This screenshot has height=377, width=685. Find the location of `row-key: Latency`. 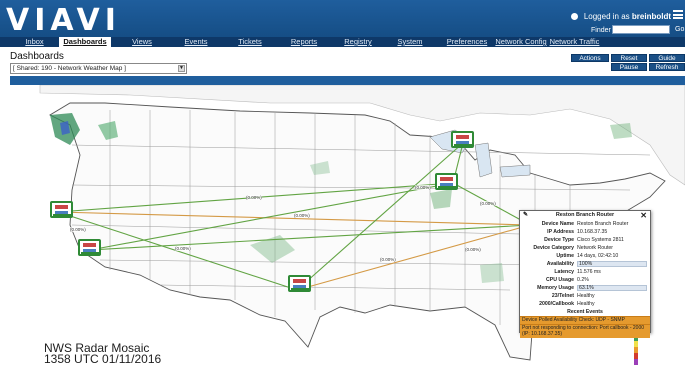

row-key: Latency is located at coordinates (564, 272).